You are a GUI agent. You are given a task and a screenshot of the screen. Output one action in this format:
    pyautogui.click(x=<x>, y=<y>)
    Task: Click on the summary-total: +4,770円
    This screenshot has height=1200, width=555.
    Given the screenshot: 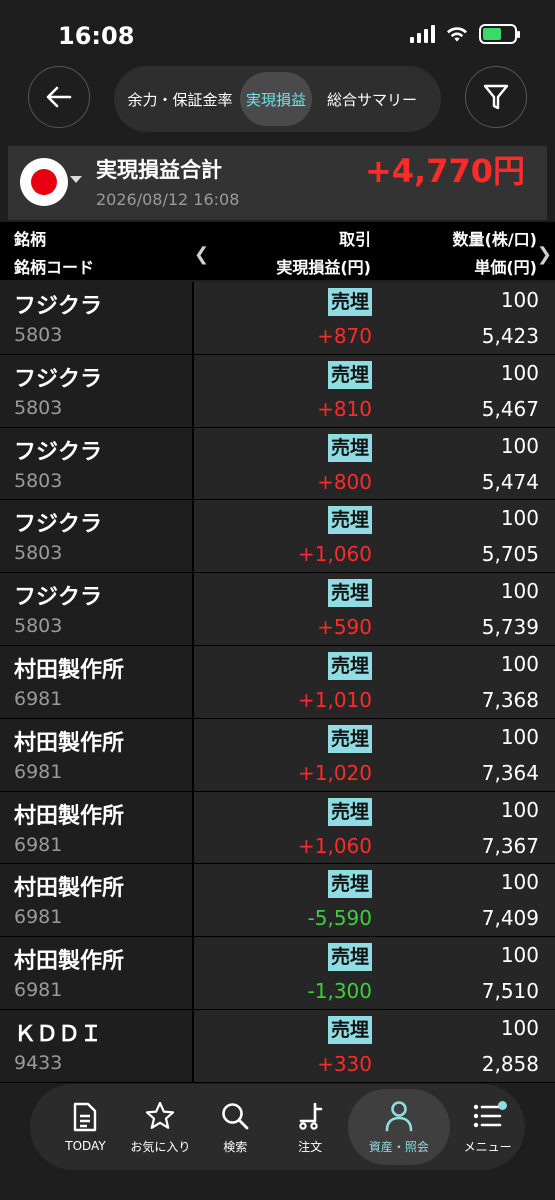 What is the action you would take?
    pyautogui.click(x=444, y=171)
    